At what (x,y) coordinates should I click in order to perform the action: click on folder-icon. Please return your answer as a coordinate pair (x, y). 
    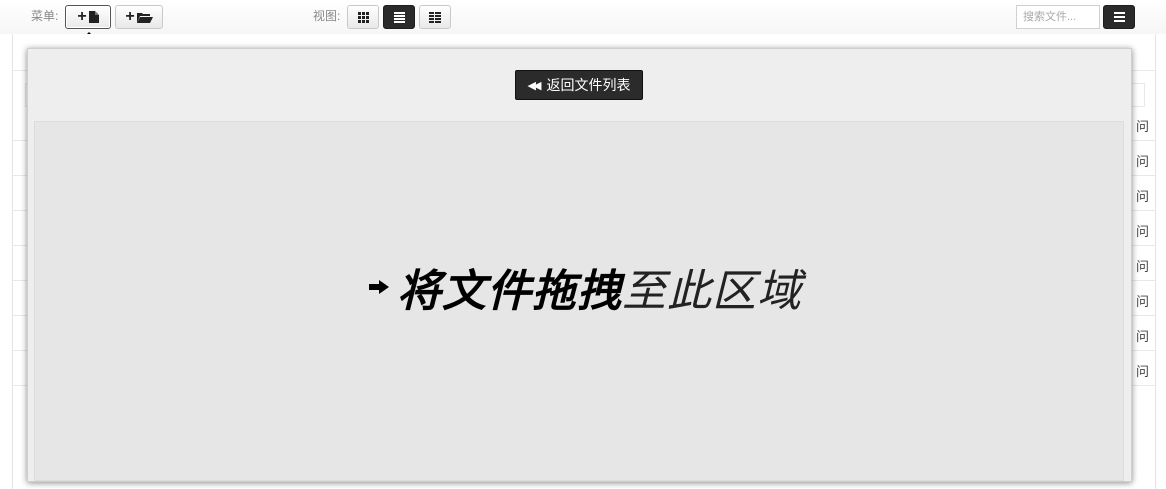
    Looking at the image, I should click on (144, 17).